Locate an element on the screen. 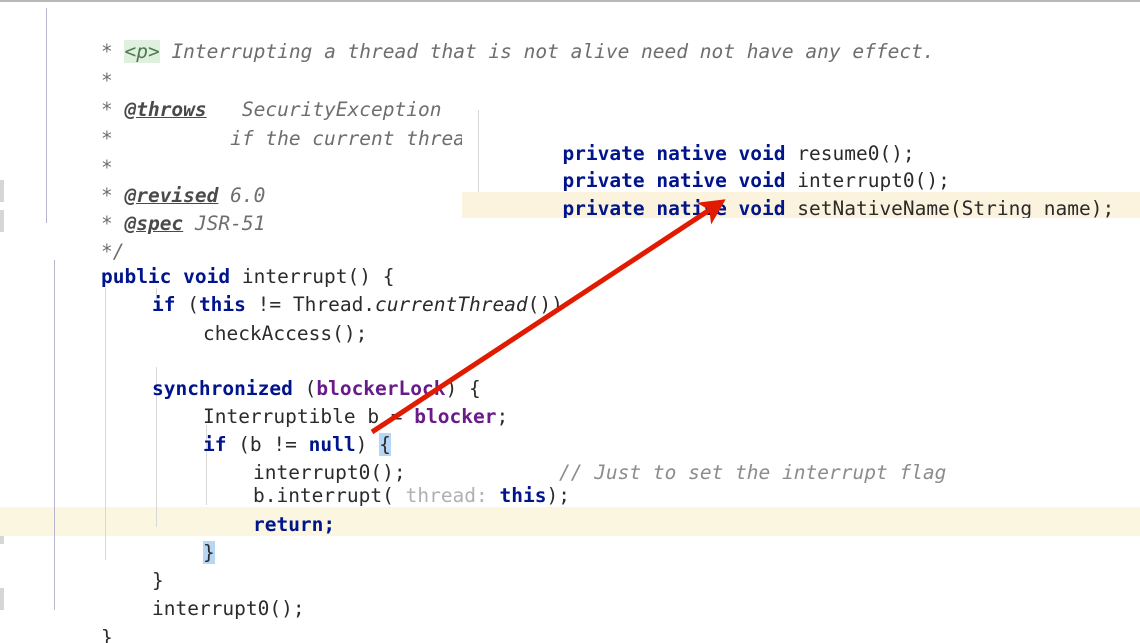 This screenshot has height=643, width=1140. inline-parameter-hint-thread: thread: is located at coordinates (446, 495).